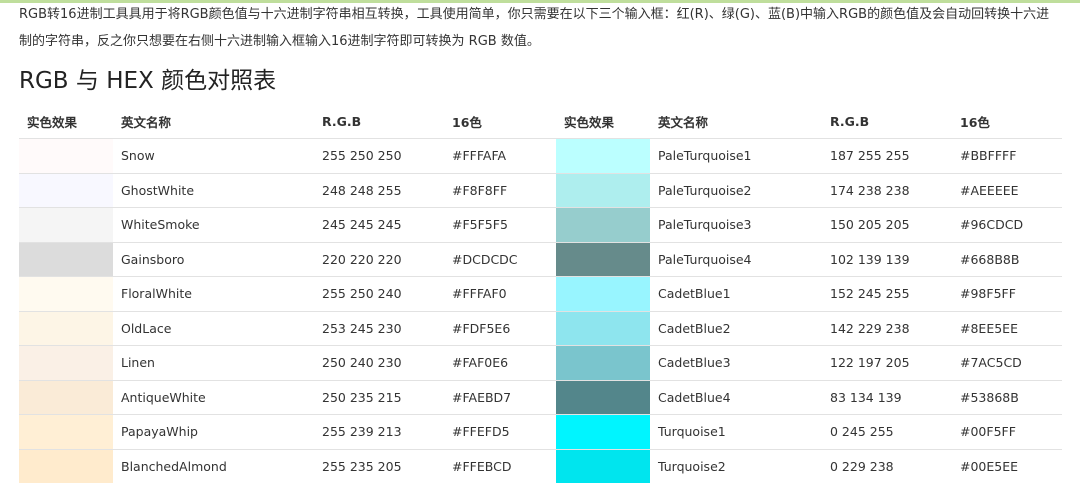 The height and width of the screenshot is (483, 1080). What do you see at coordinates (736, 190) in the screenshot?
I see `color-name-cell: PaleTurquoise2` at bounding box center [736, 190].